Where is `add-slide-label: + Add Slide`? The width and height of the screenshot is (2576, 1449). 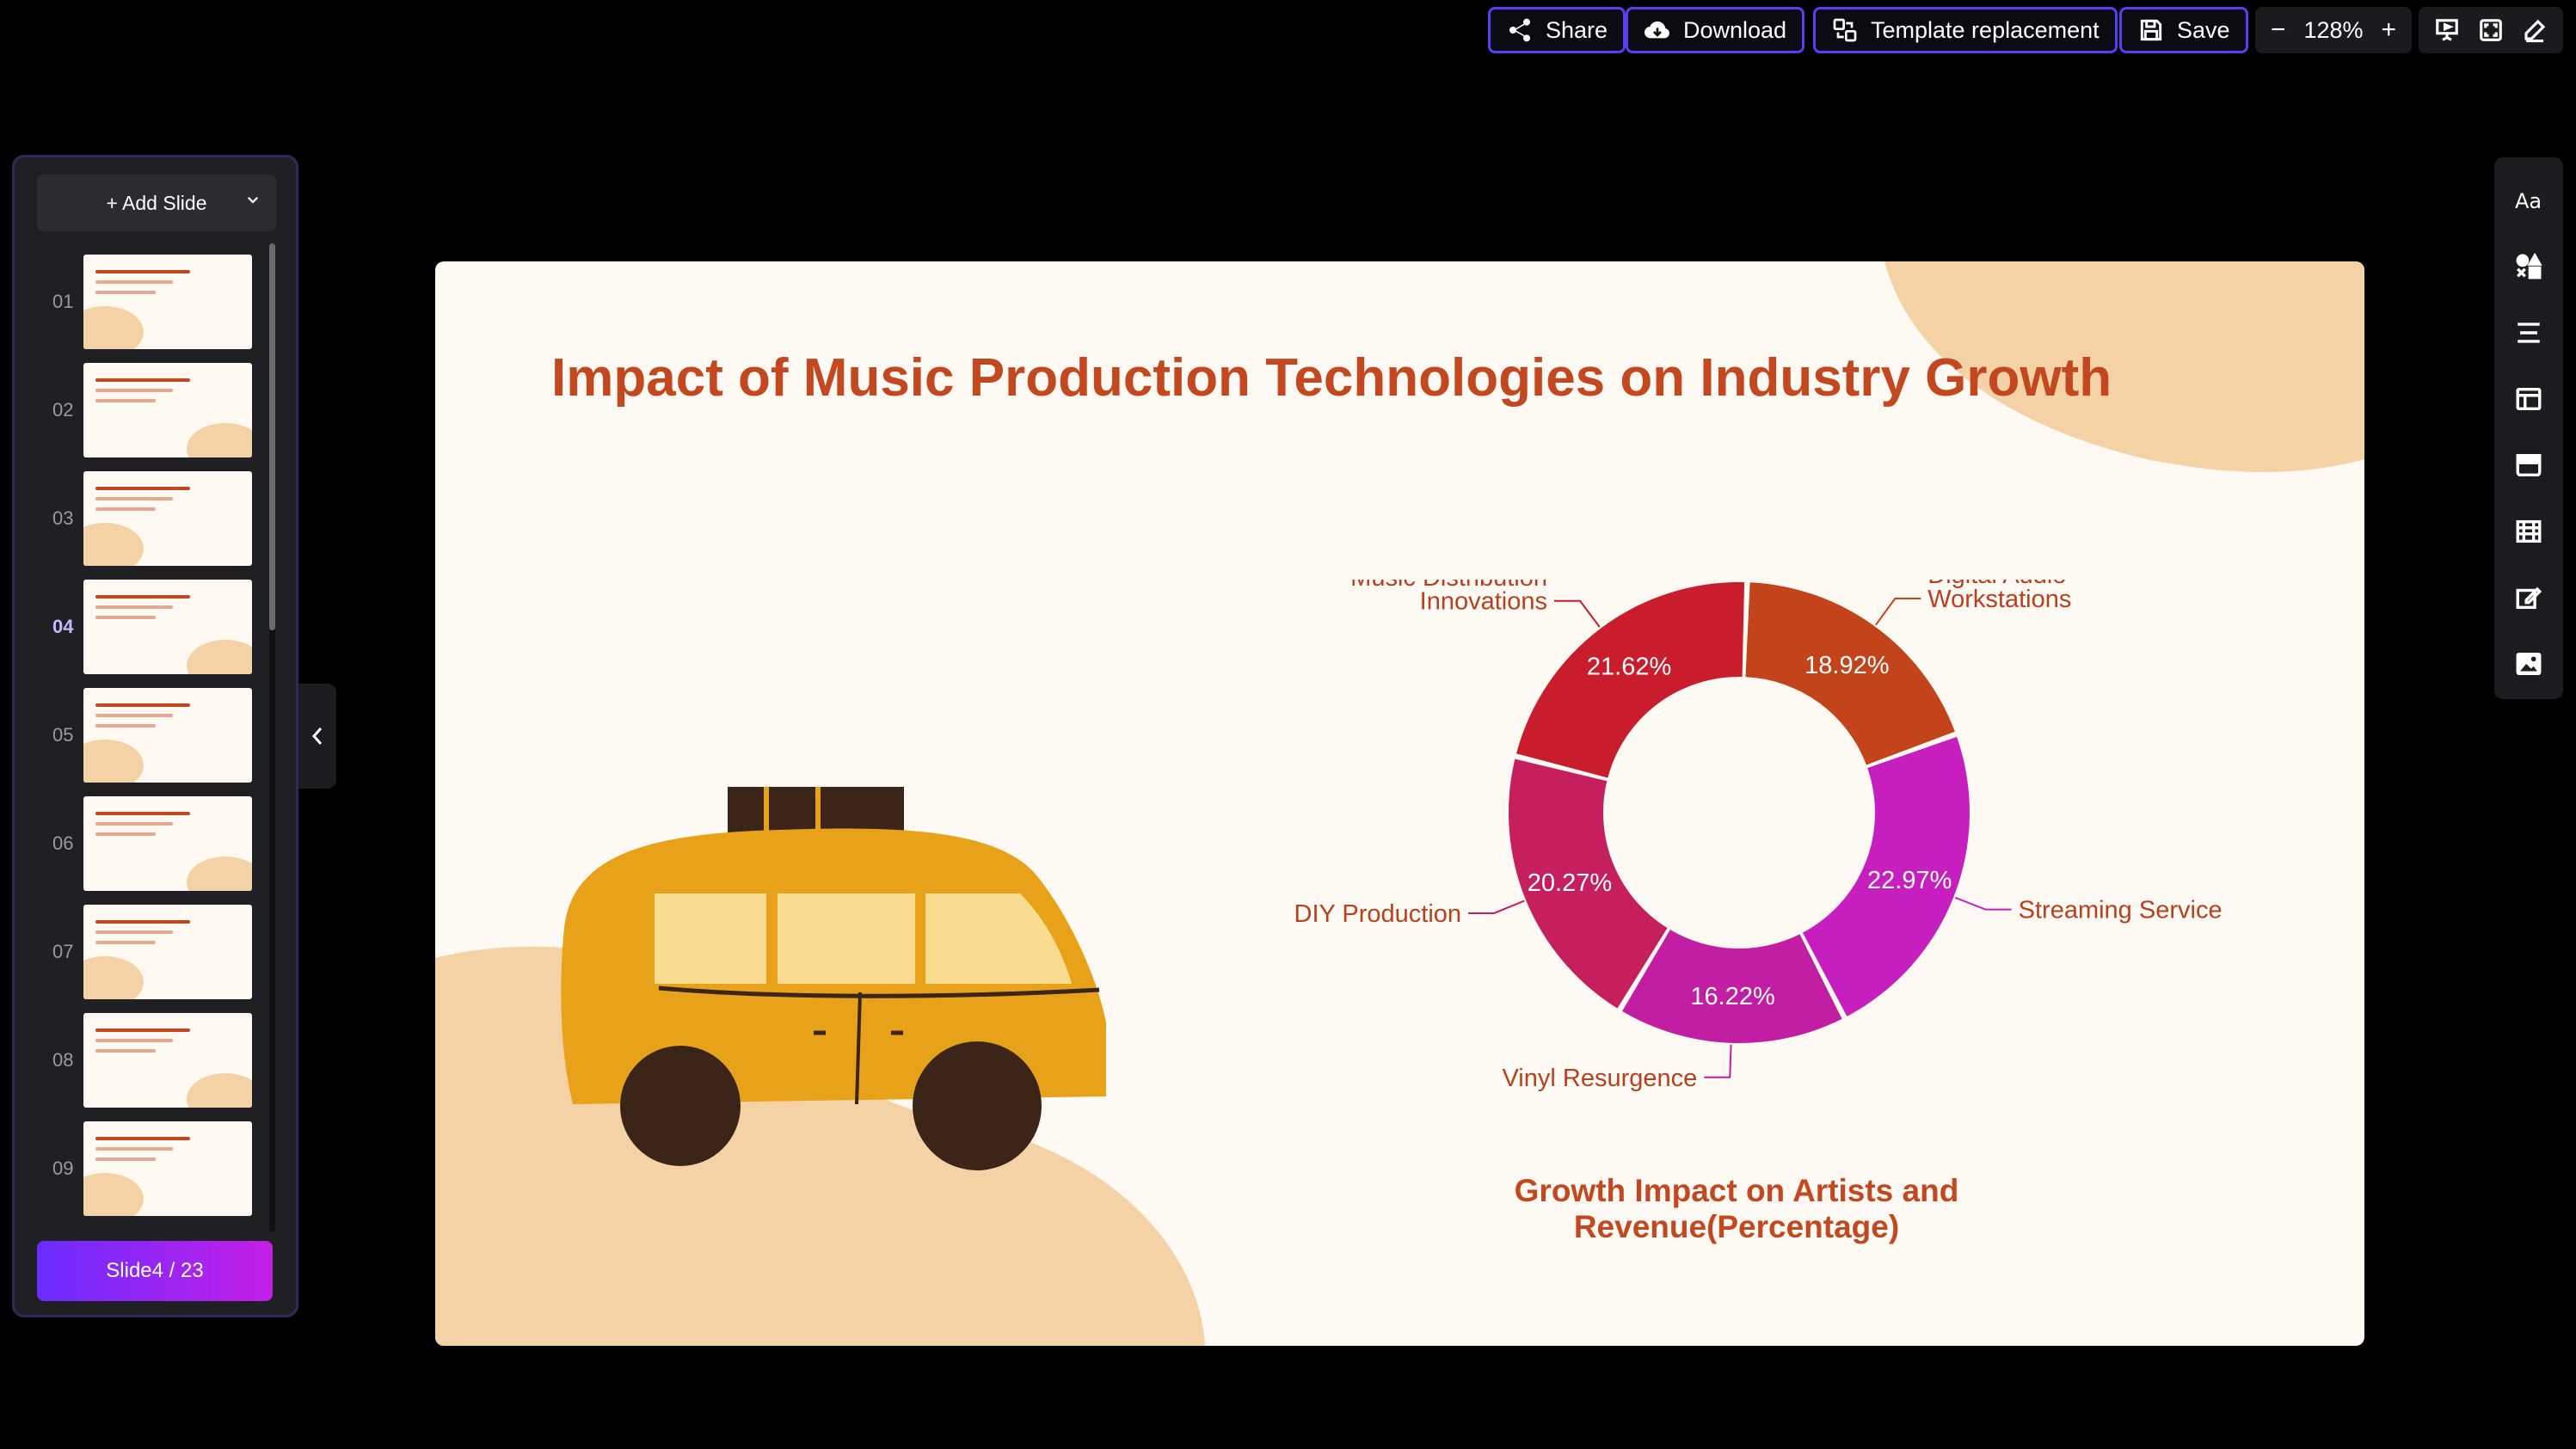 add-slide-label: + Add Slide is located at coordinates (156, 202).